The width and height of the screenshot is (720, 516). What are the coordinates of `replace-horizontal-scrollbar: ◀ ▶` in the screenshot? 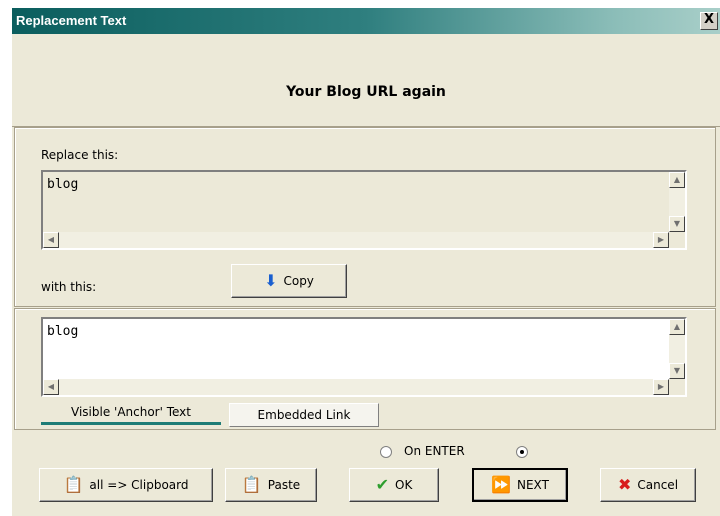 It's located at (356, 240).